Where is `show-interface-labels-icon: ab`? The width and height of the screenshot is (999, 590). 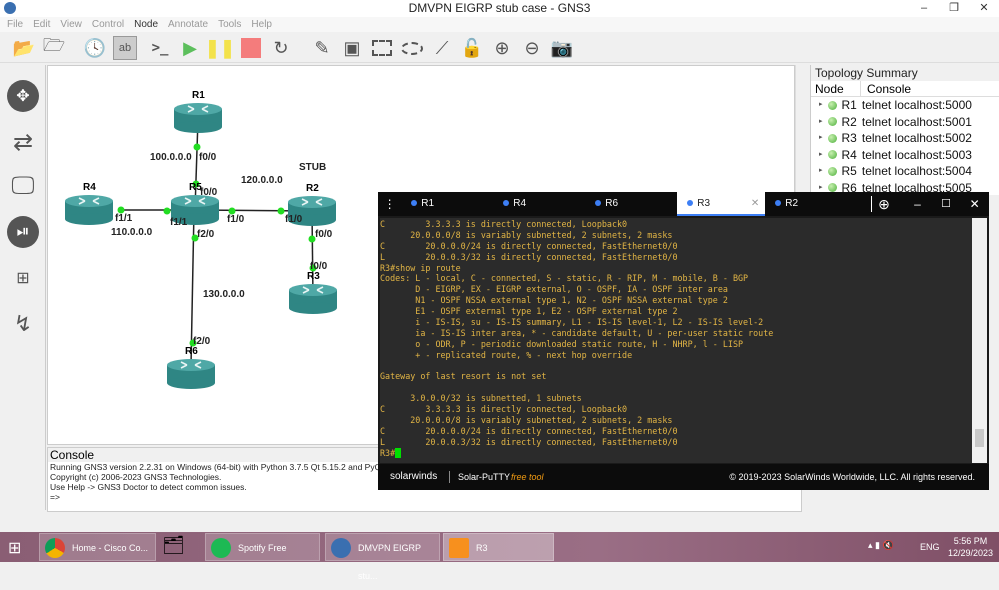 show-interface-labels-icon: ab is located at coordinates (125, 48).